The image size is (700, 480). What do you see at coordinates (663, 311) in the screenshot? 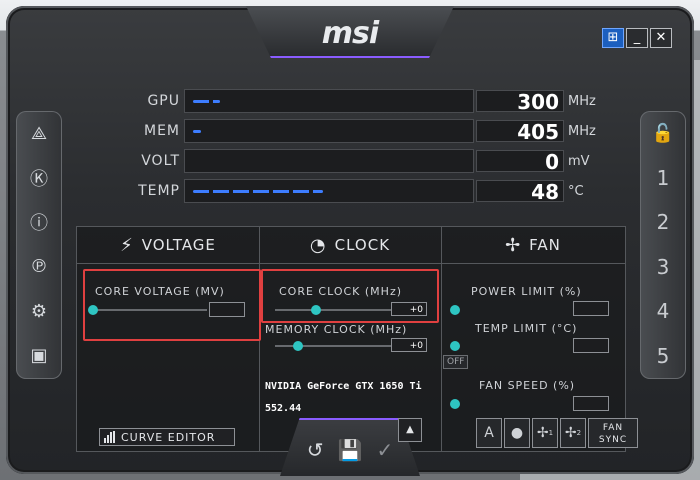
I see `profile-4-button: 4` at bounding box center [663, 311].